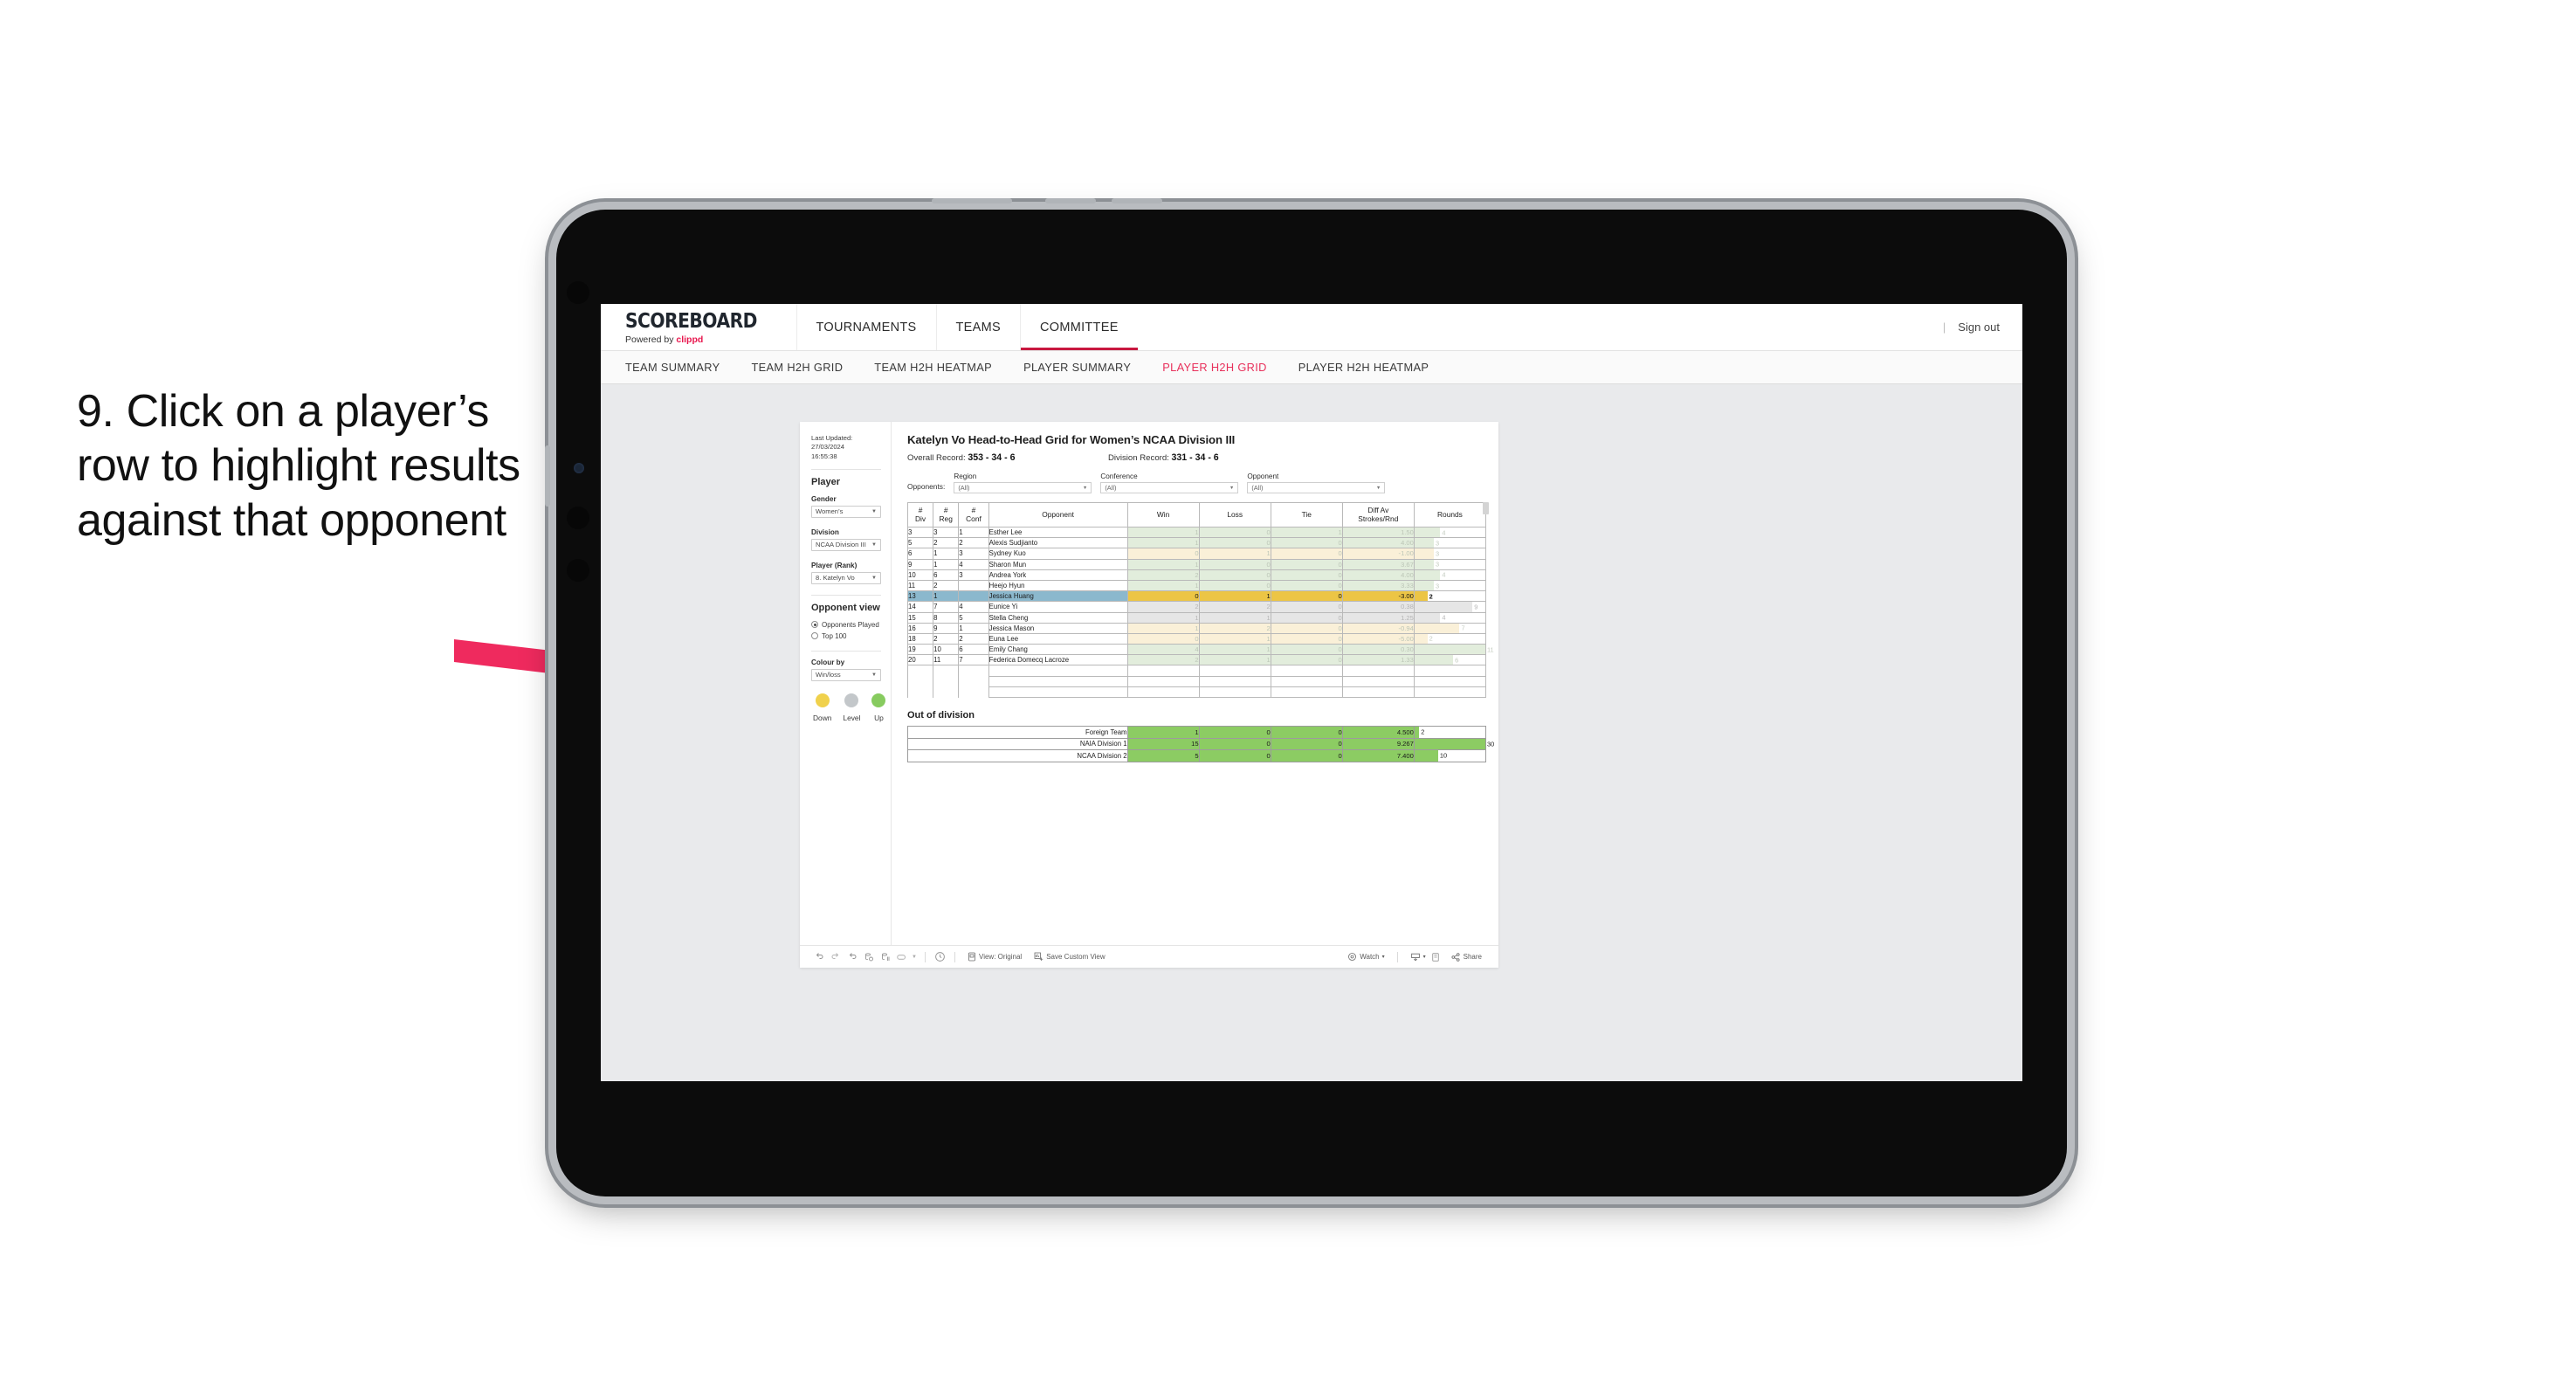 The image size is (2576, 1386). What do you see at coordinates (977, 327) in the screenshot?
I see `nav-item-teams: TEAMS` at bounding box center [977, 327].